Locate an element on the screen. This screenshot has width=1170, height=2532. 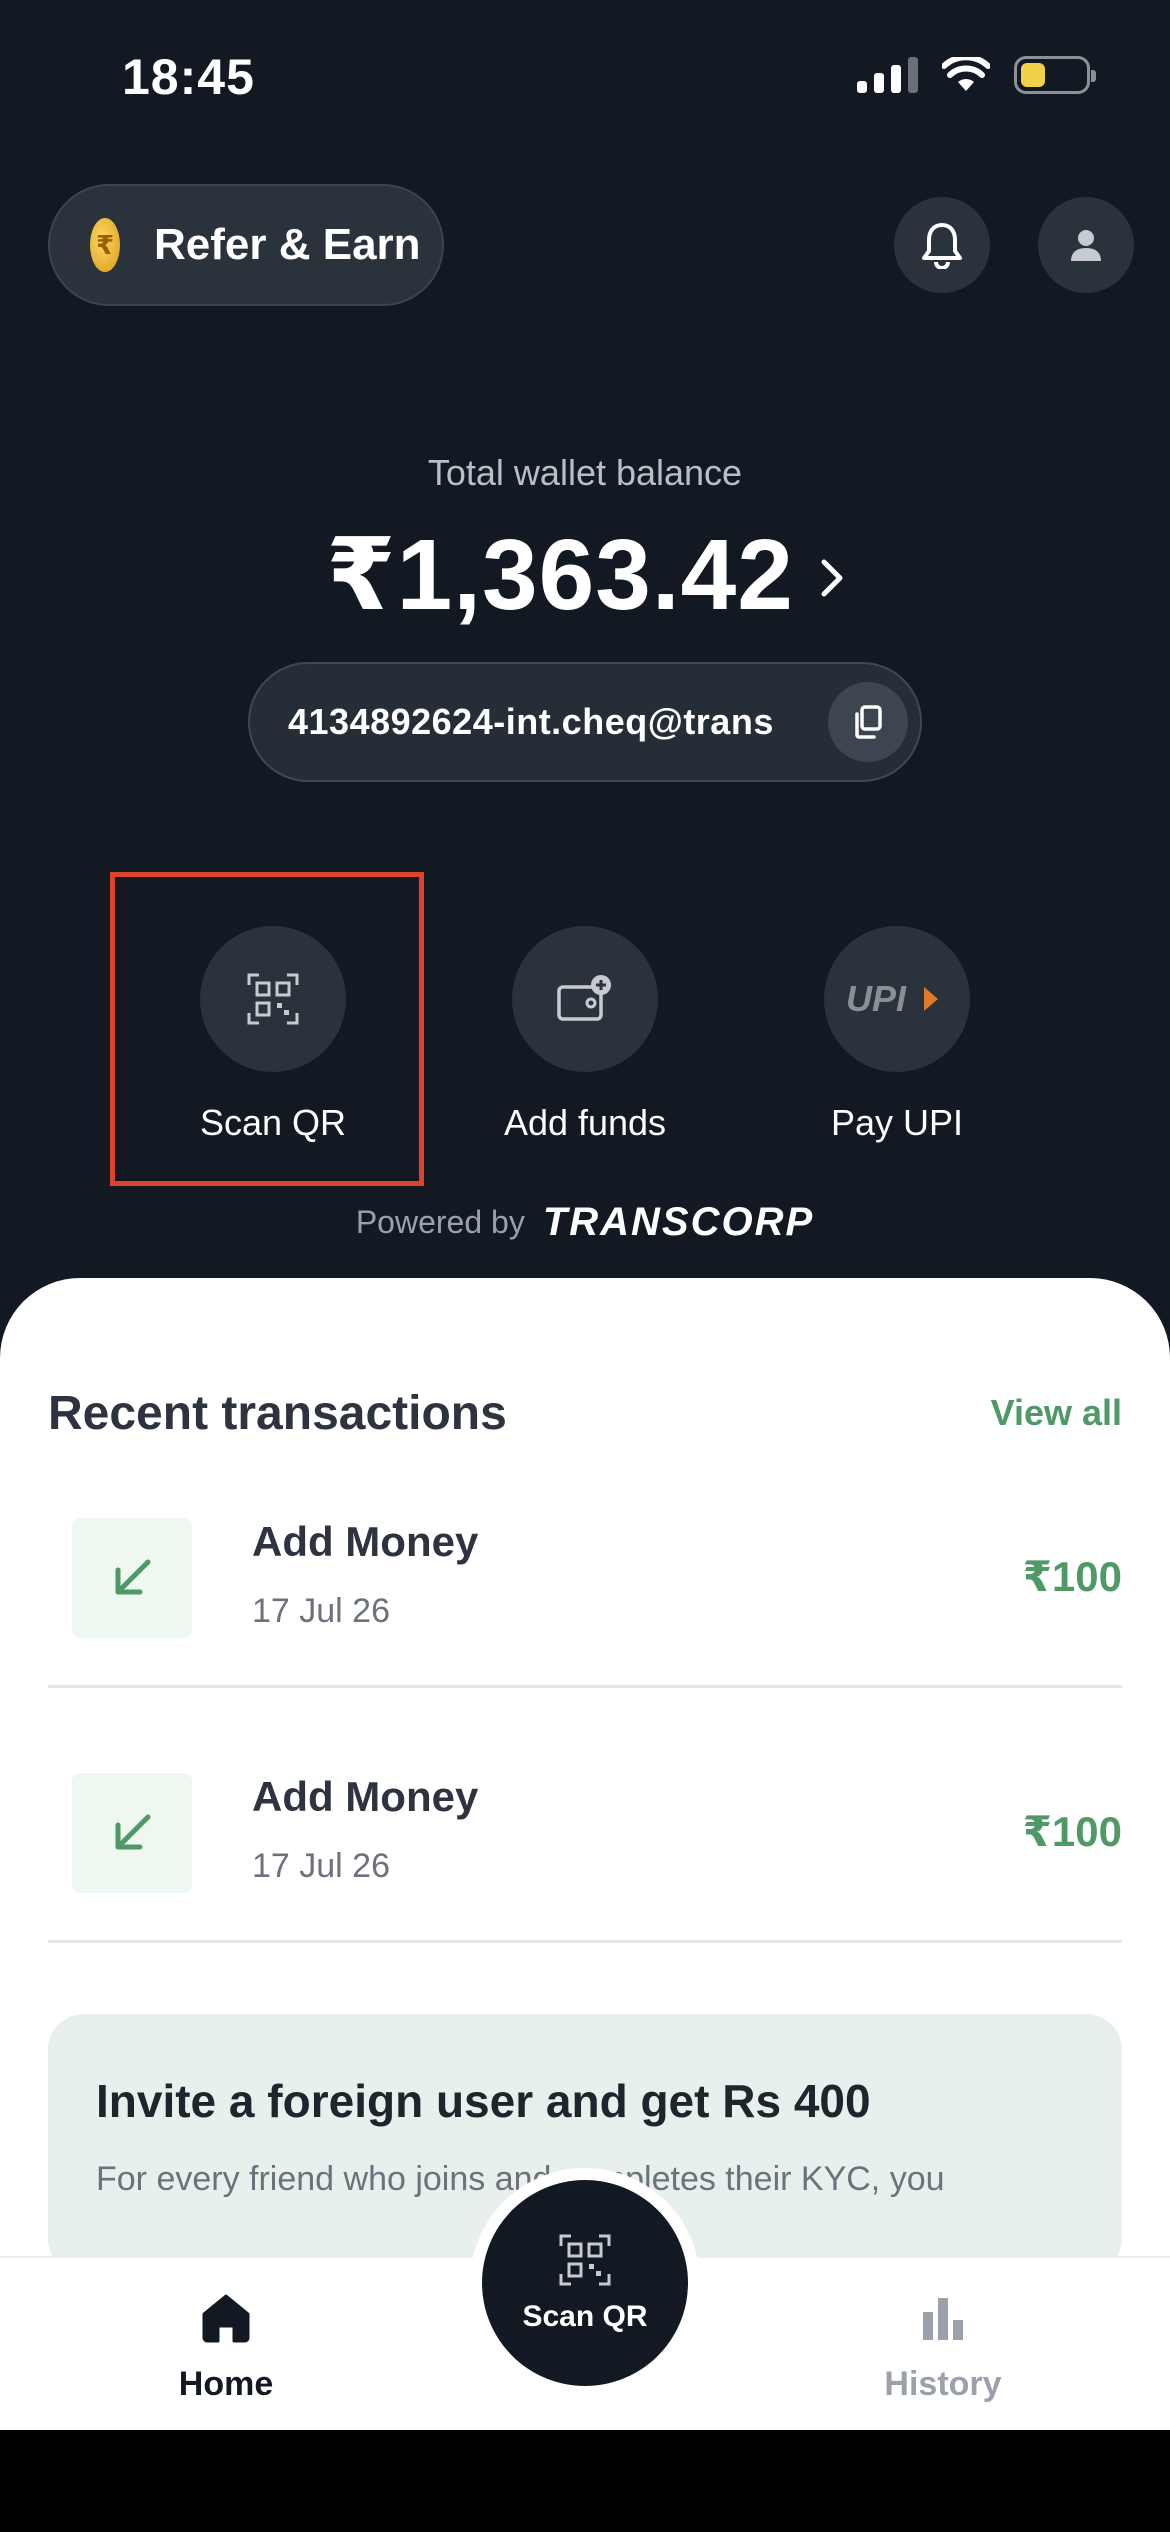
status-icons is located at coordinates (976, 75).